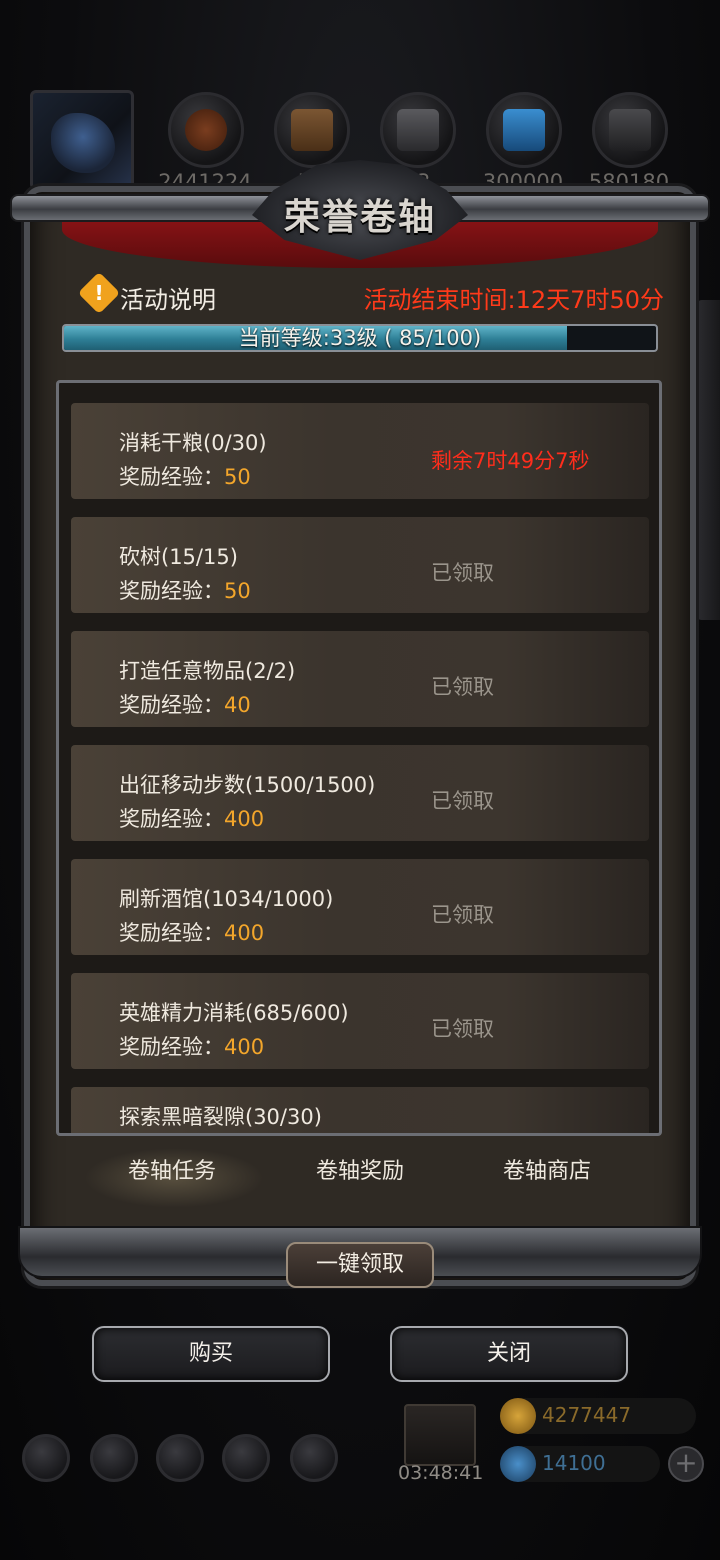 Image resolution: width=720 pixels, height=1560 pixels. Describe the element at coordinates (246, 1458) in the screenshot. I see `mail-icon` at that location.